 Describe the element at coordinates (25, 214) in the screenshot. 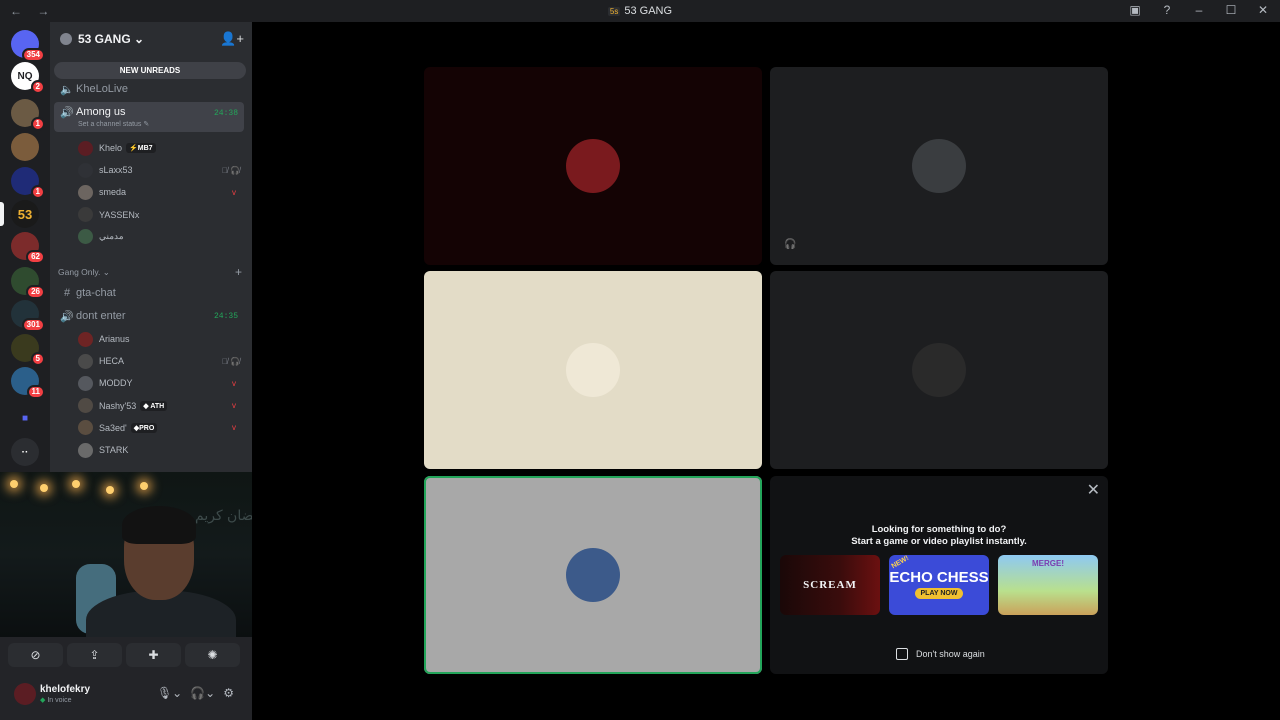

I see `guild-icon-guild-53: 53` at that location.